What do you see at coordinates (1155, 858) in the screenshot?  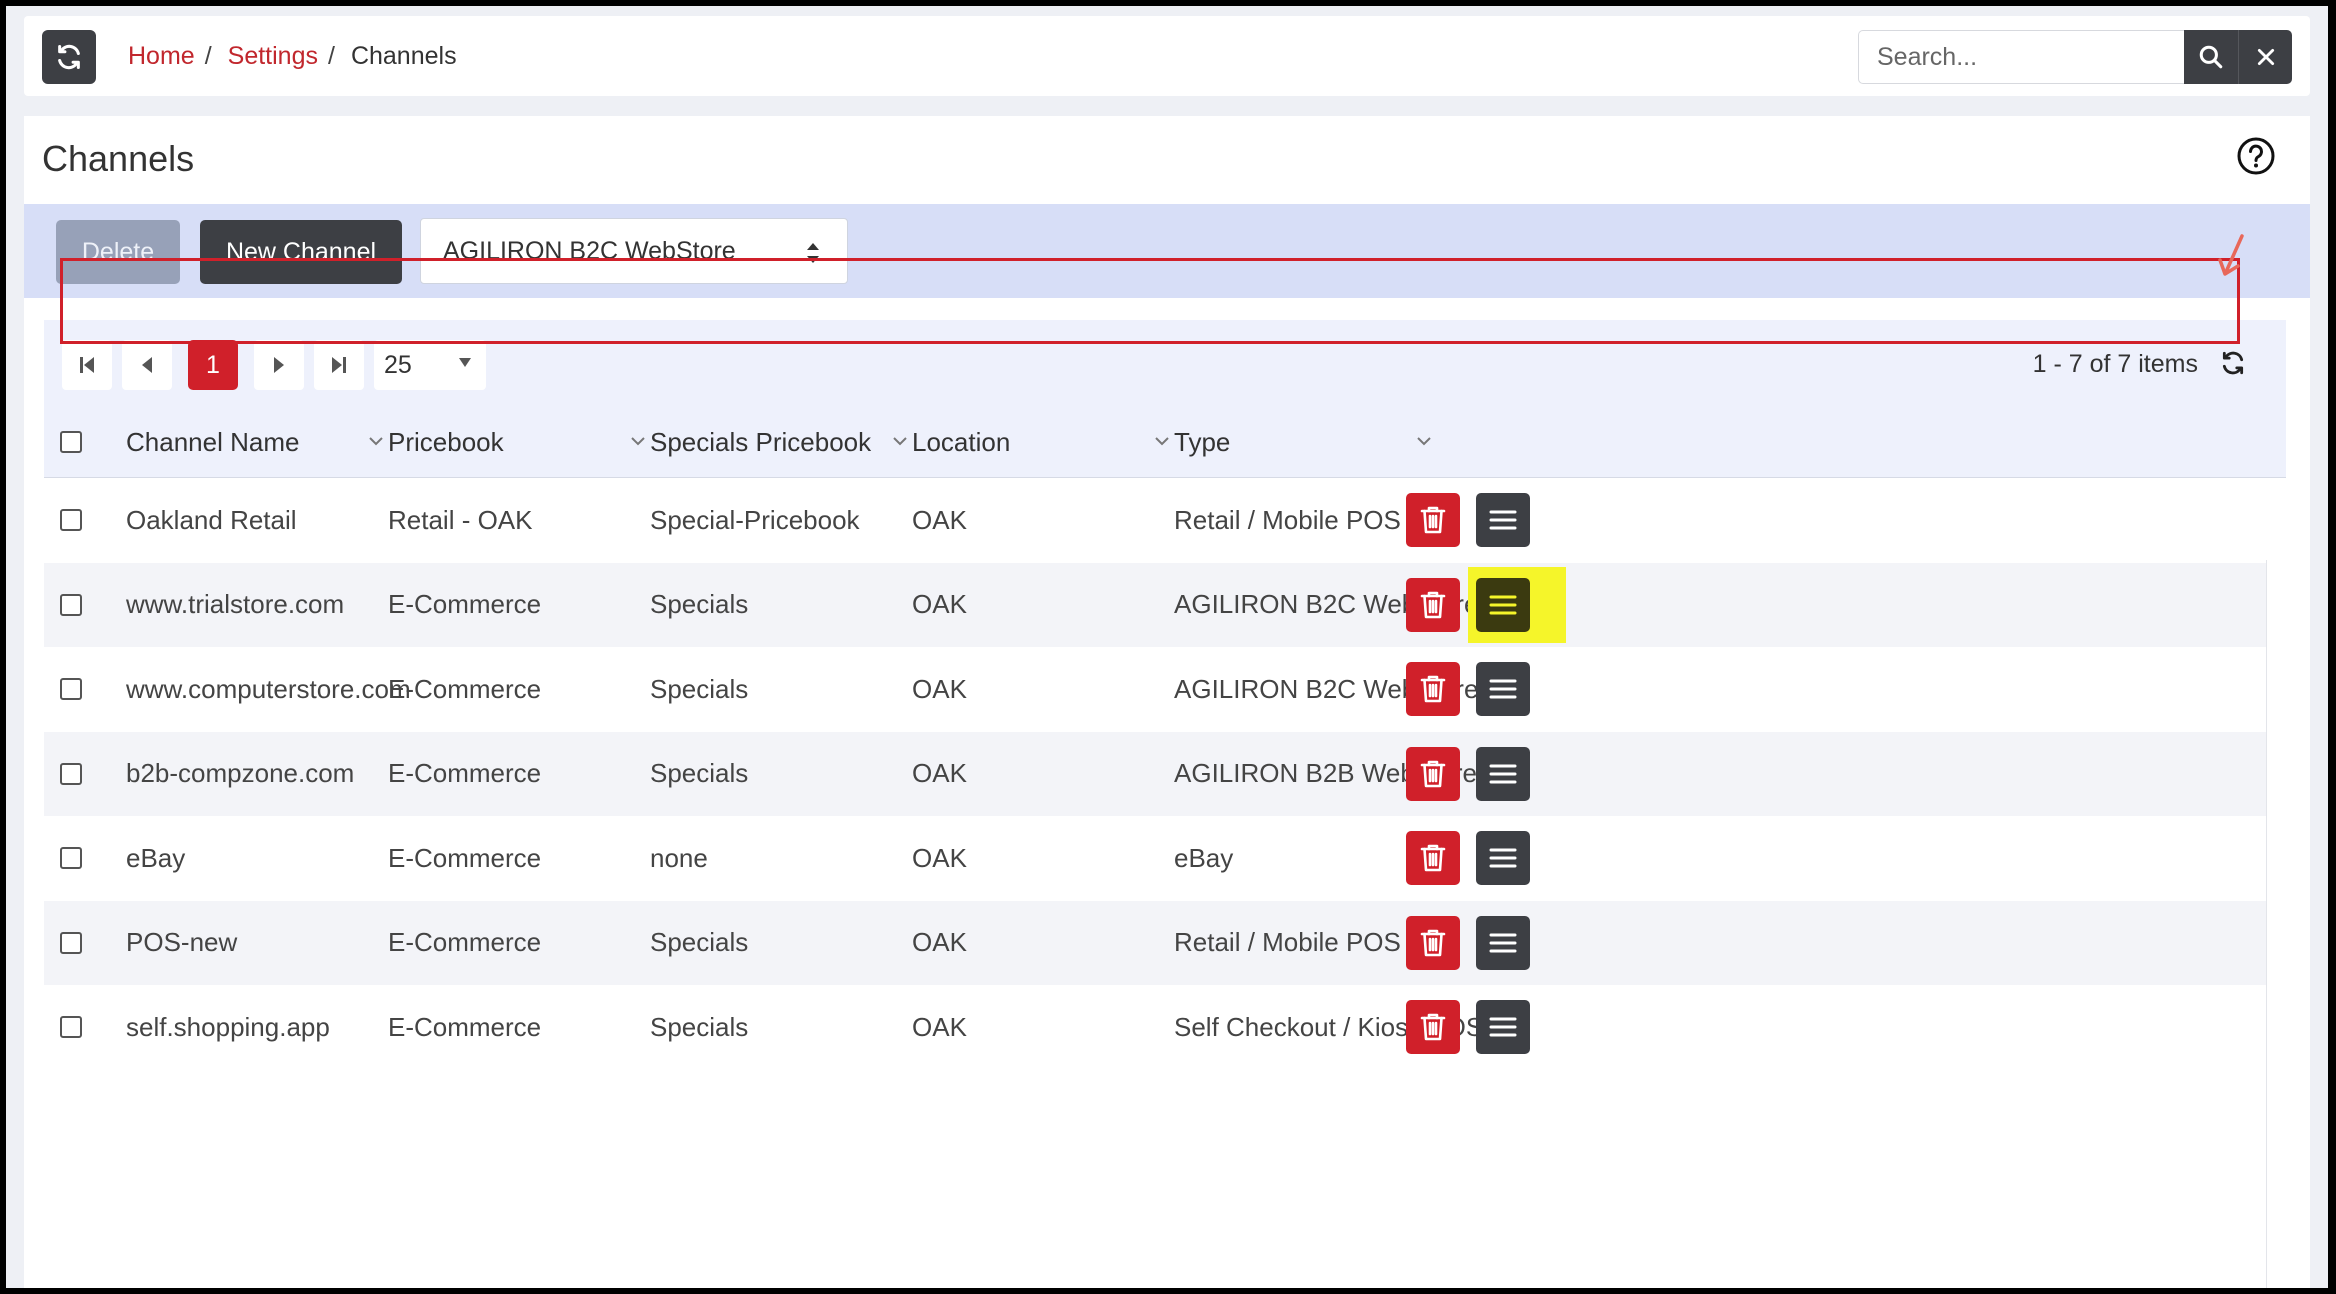 I see `table-row: eBay E-Commerce none OAK eBay` at bounding box center [1155, 858].